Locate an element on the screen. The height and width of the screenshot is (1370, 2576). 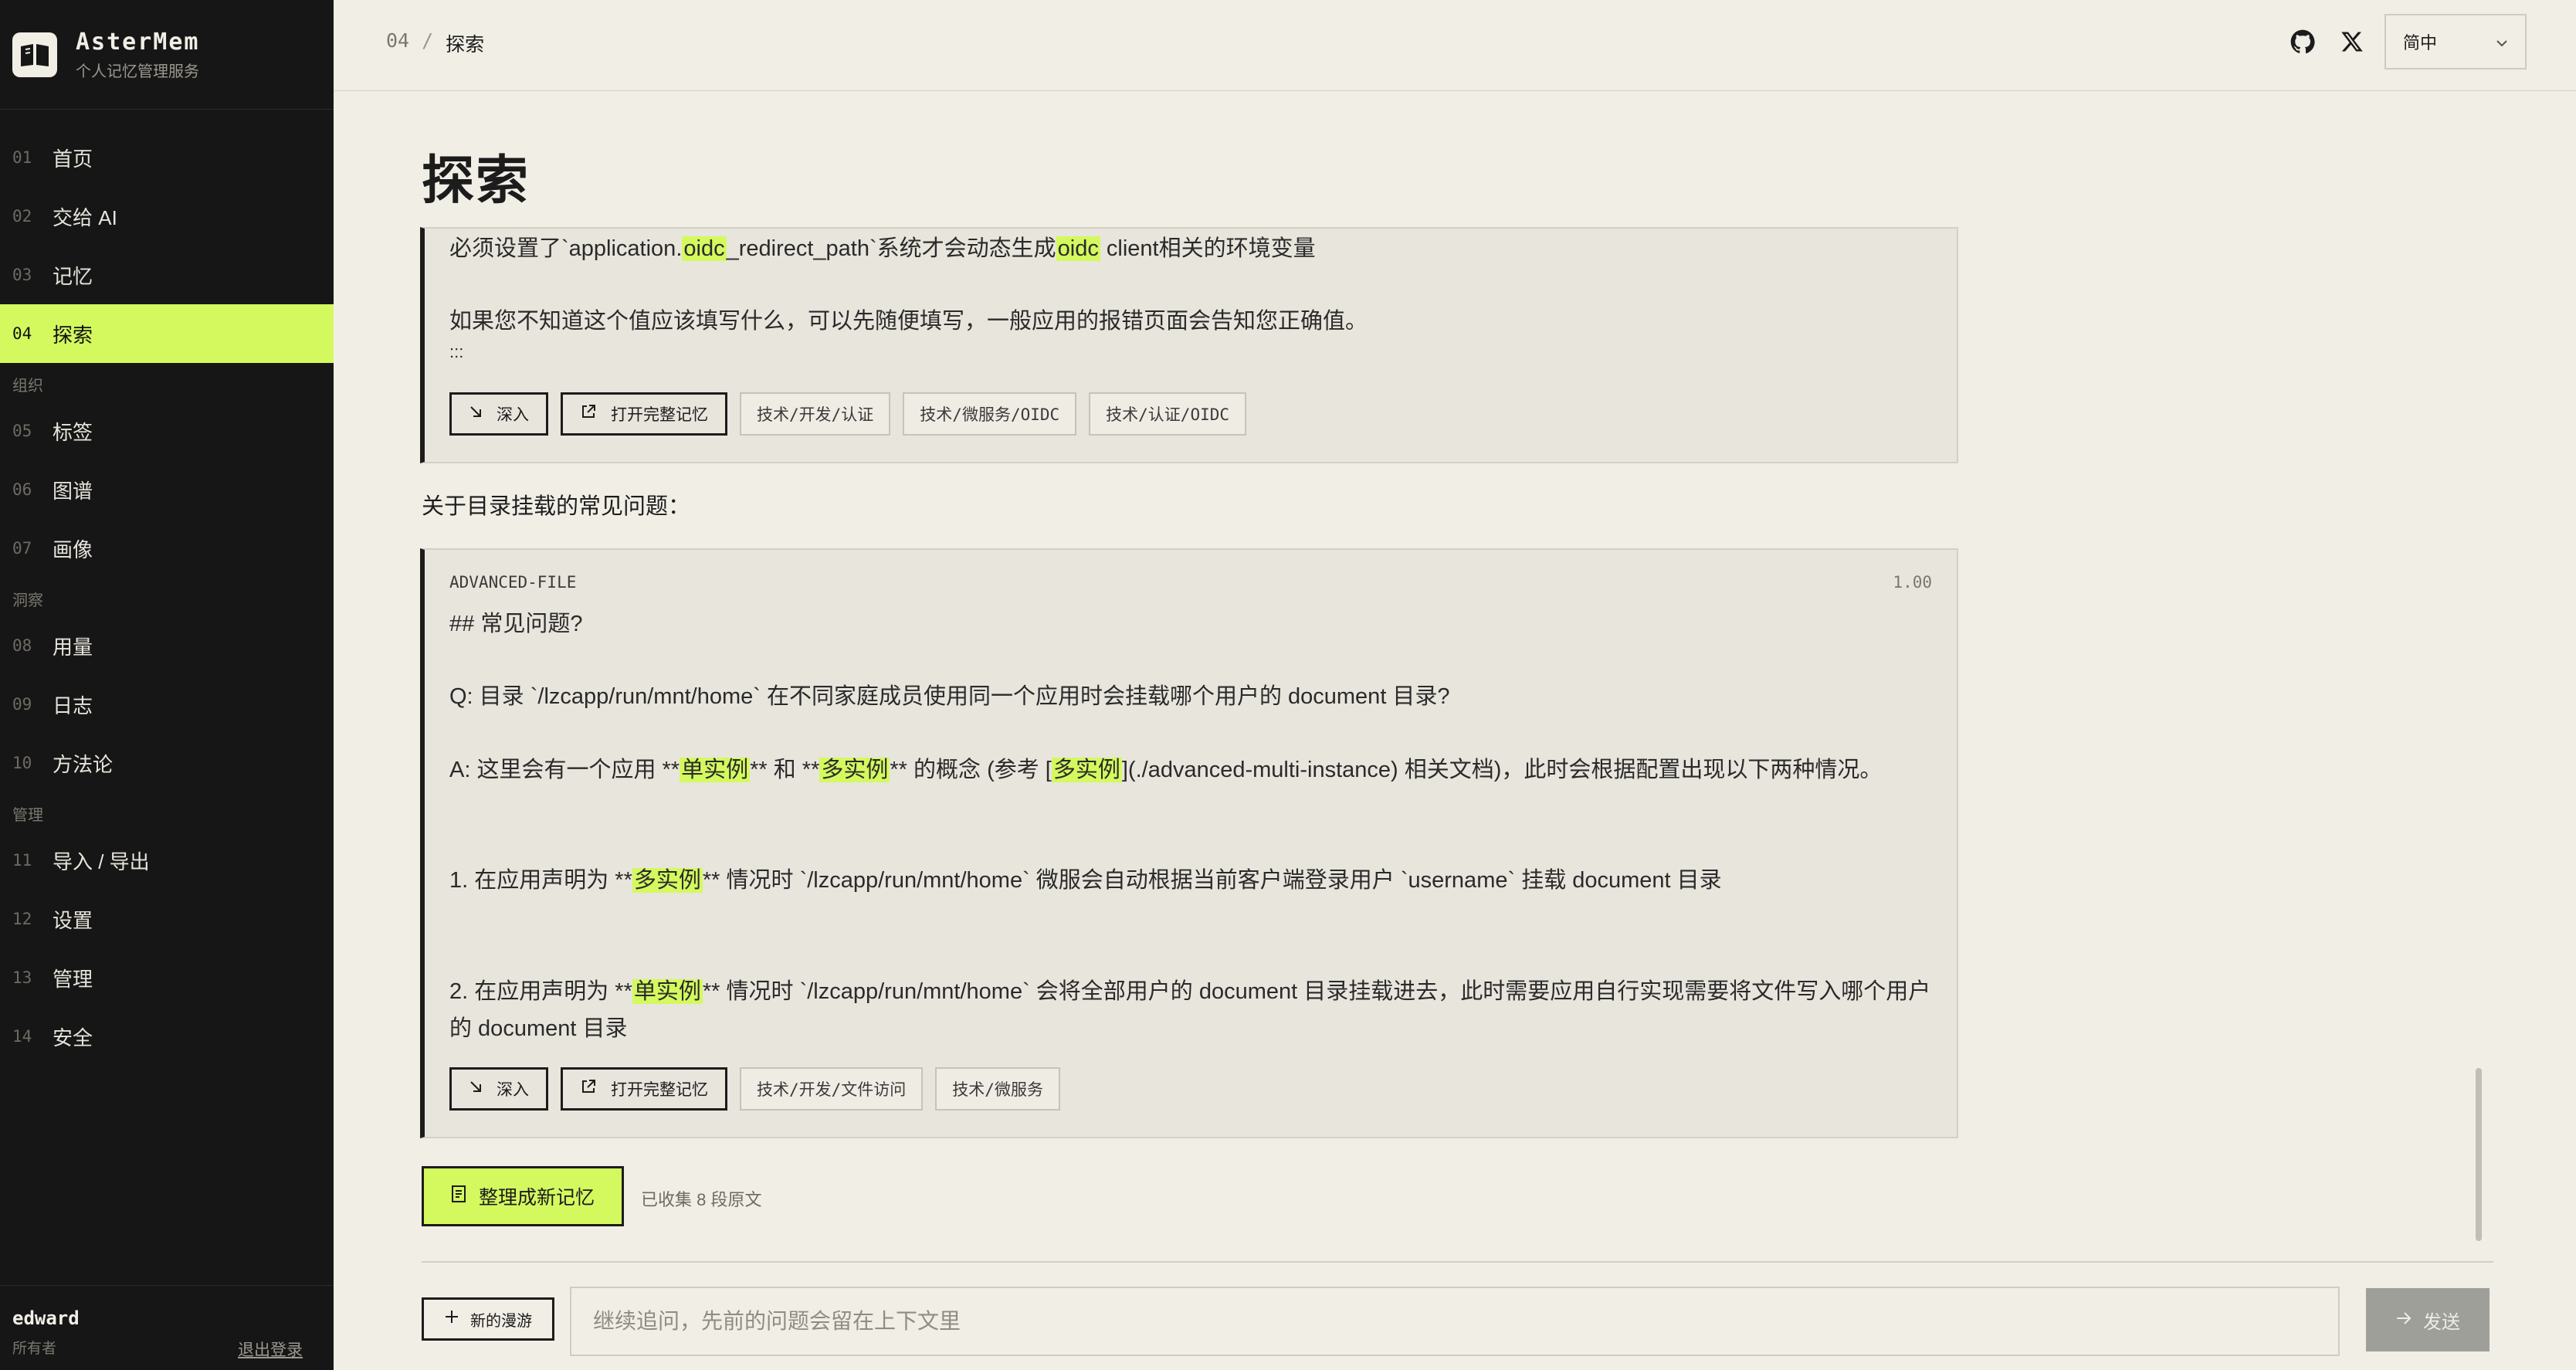
nav-num: 01 is located at coordinates (22, 157).